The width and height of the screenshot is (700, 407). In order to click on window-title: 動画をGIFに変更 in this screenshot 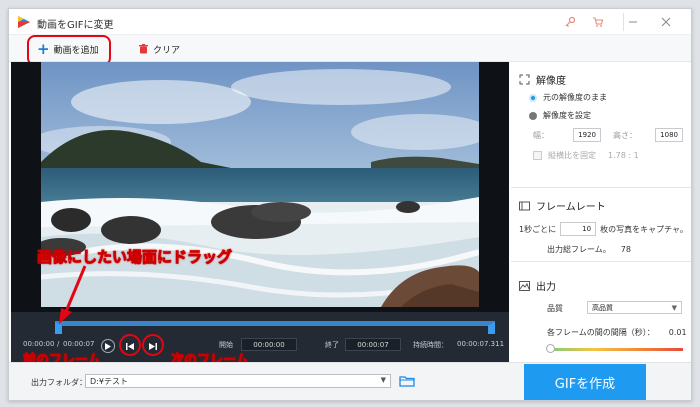, I will do `click(75, 25)`.